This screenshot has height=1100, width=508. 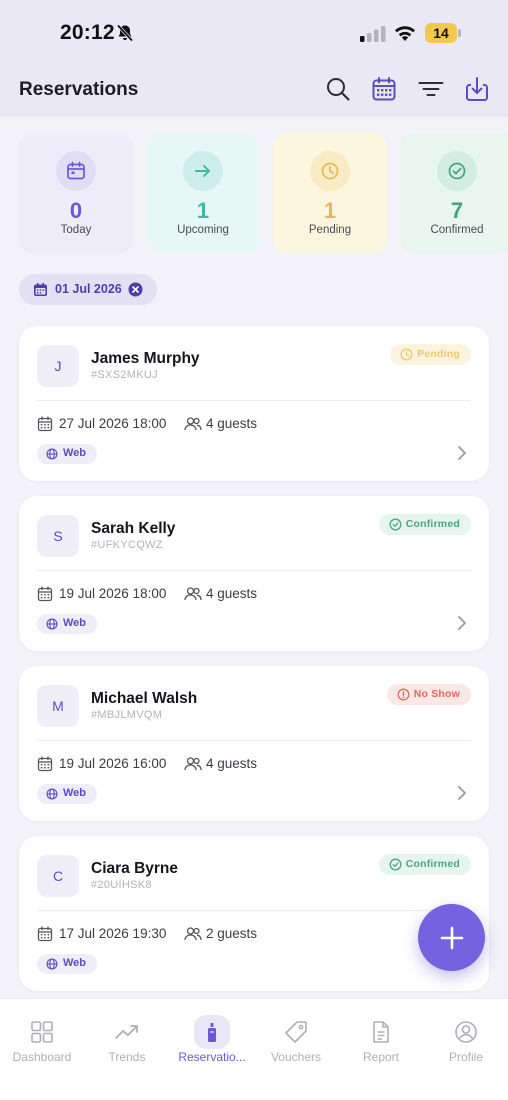 What do you see at coordinates (88, 289) in the screenshot?
I see `date-filter-chip: 01 Jul 2026` at bounding box center [88, 289].